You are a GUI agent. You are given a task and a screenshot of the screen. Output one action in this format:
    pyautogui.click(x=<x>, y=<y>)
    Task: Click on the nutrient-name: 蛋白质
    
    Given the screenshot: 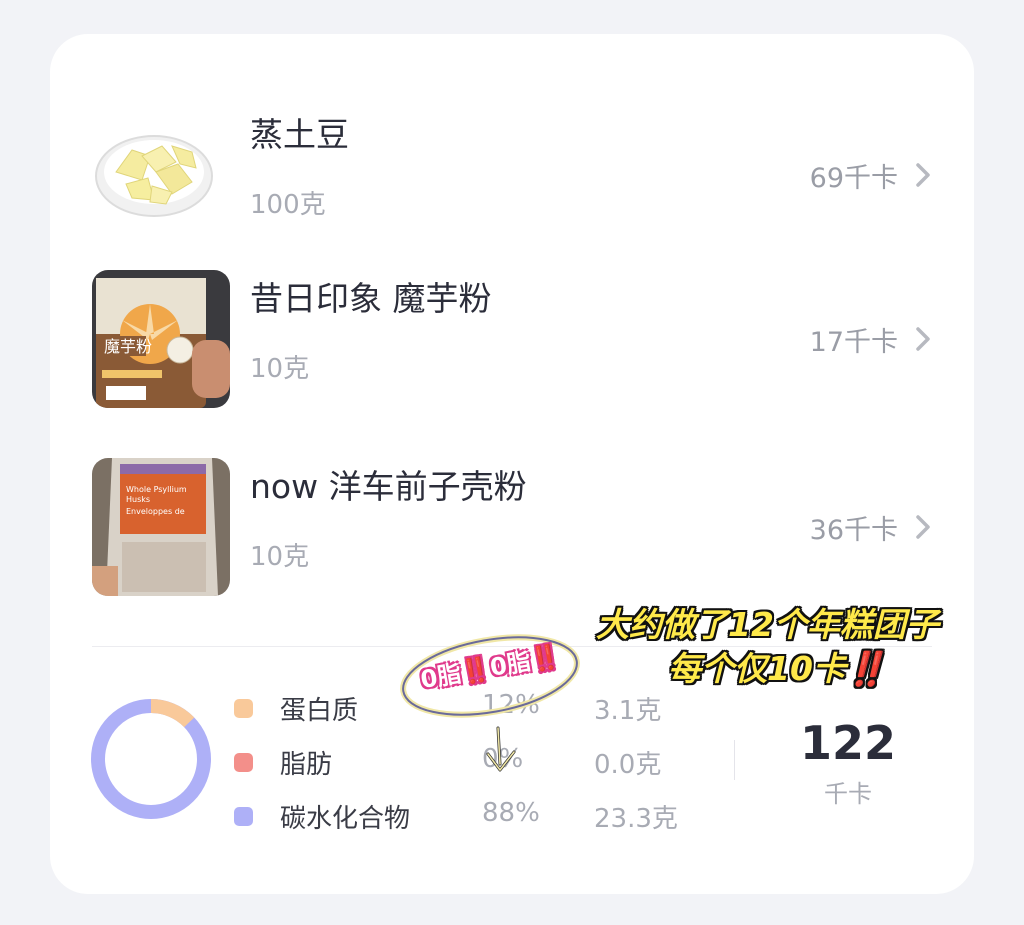 What is the action you would take?
    pyautogui.click(x=319, y=711)
    